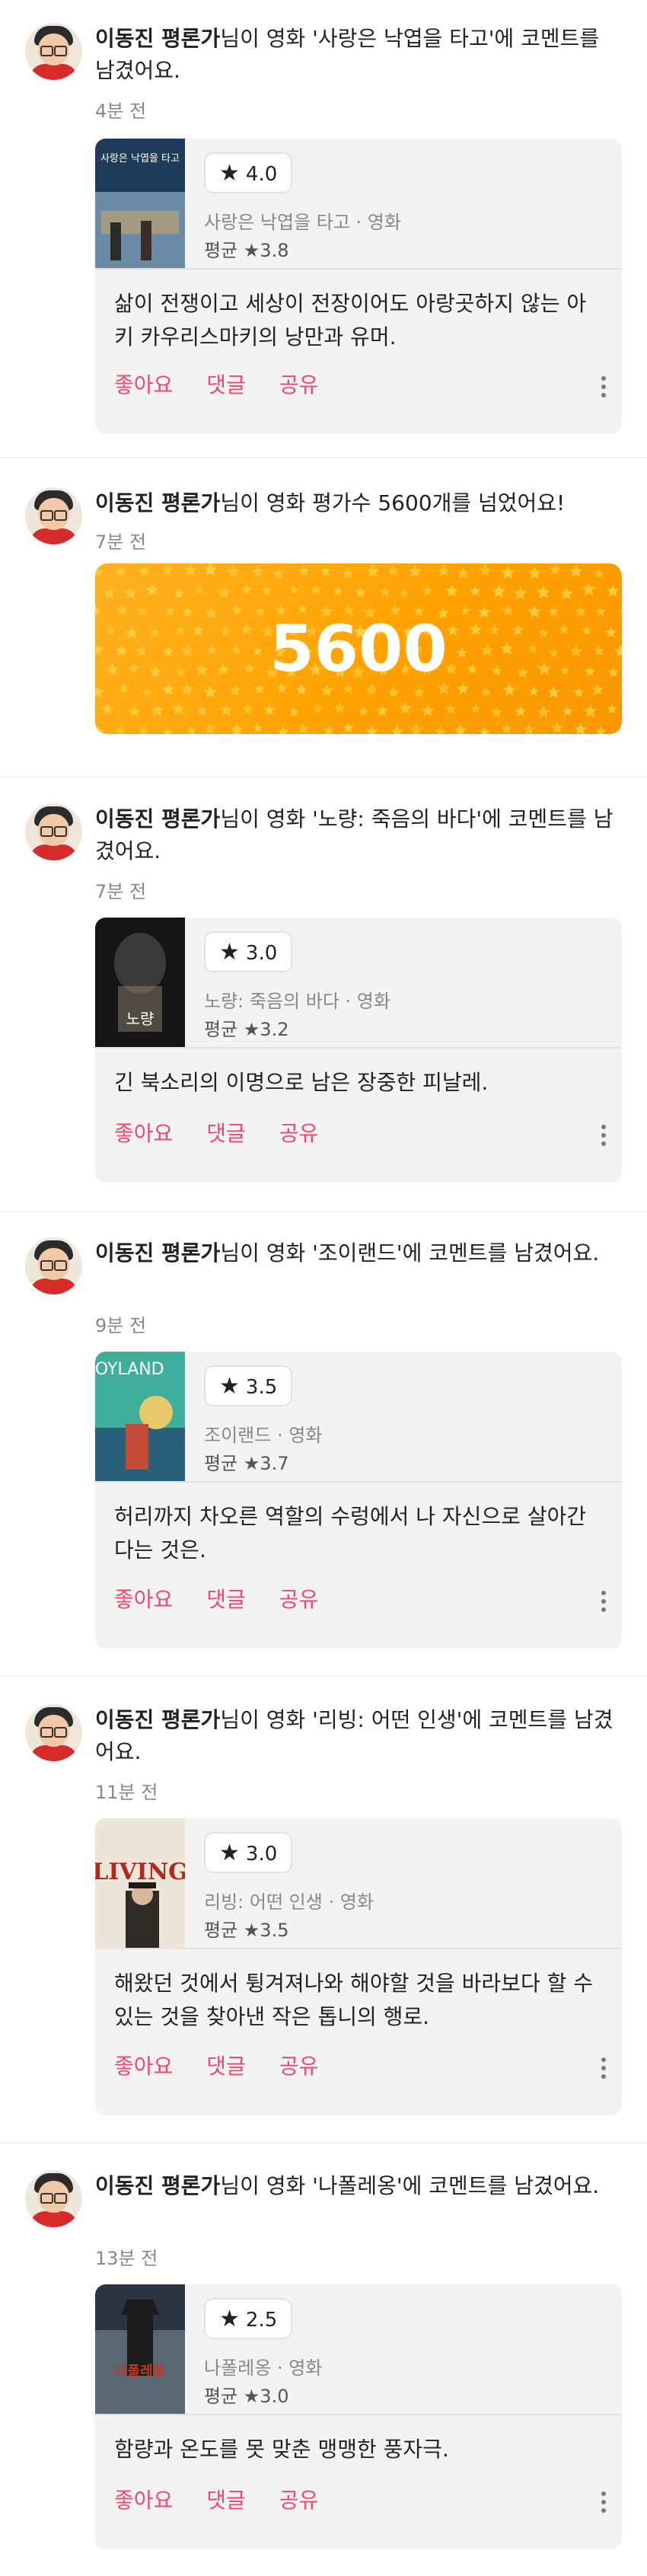 The height and width of the screenshot is (2576, 647). I want to click on movie-meta: 나폴레옹 · 영화, so click(263, 2366).